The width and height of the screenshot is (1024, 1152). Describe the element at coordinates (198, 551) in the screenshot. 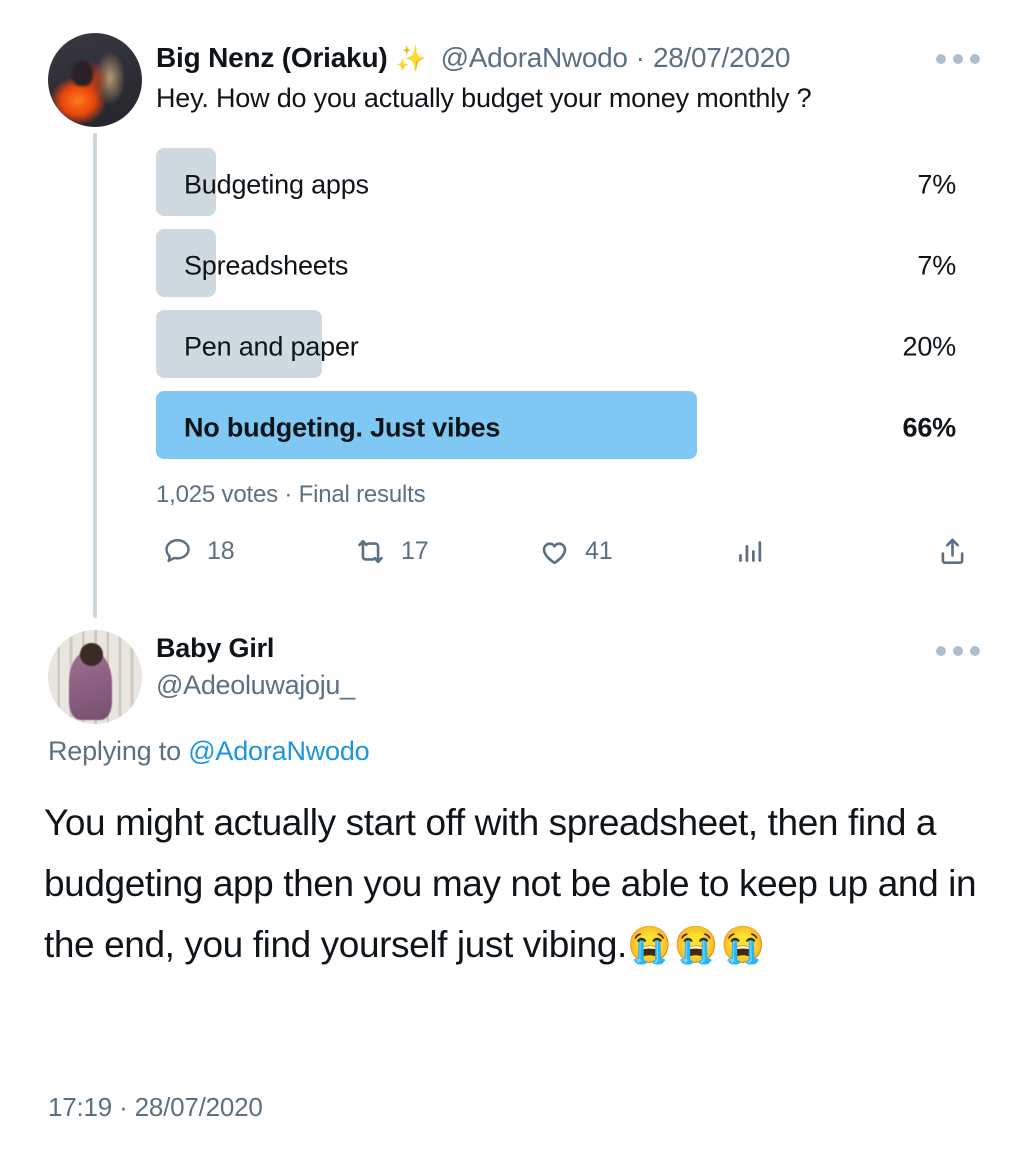

I see `reply-button: 18` at that location.